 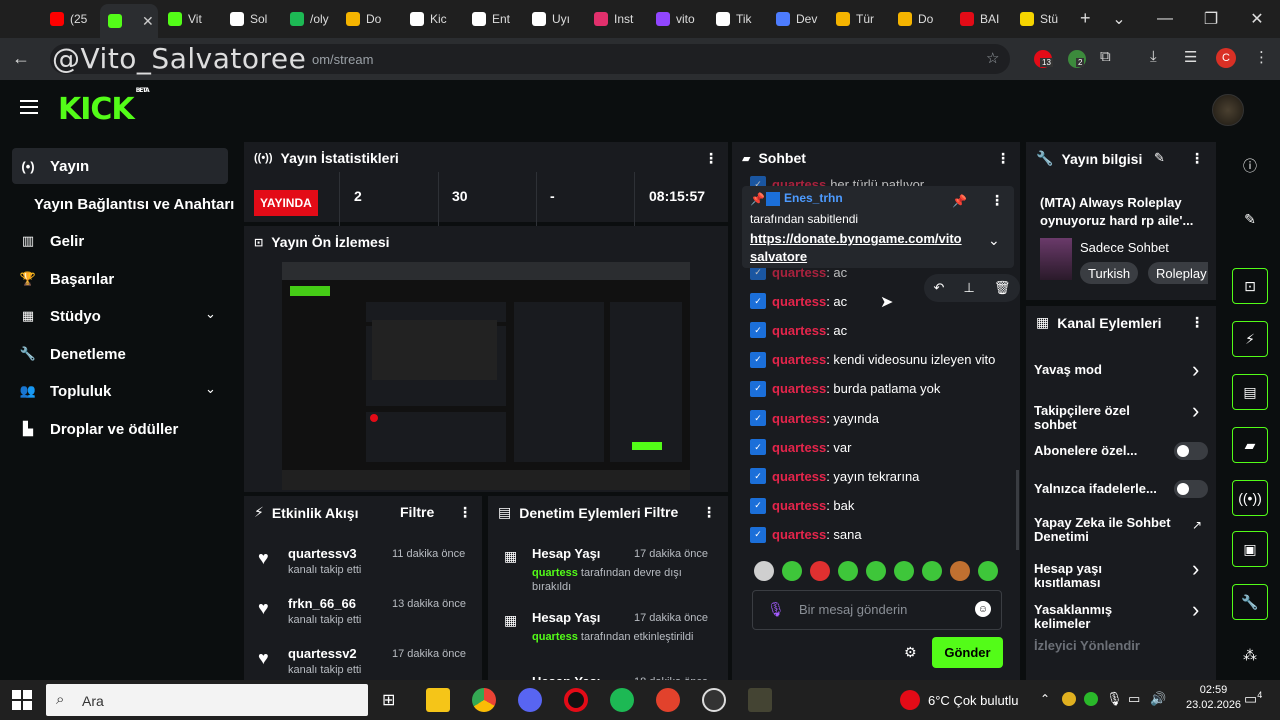 I want to click on chat-message: ✓ quartess: burda patlama yok, so click(x=845, y=389).